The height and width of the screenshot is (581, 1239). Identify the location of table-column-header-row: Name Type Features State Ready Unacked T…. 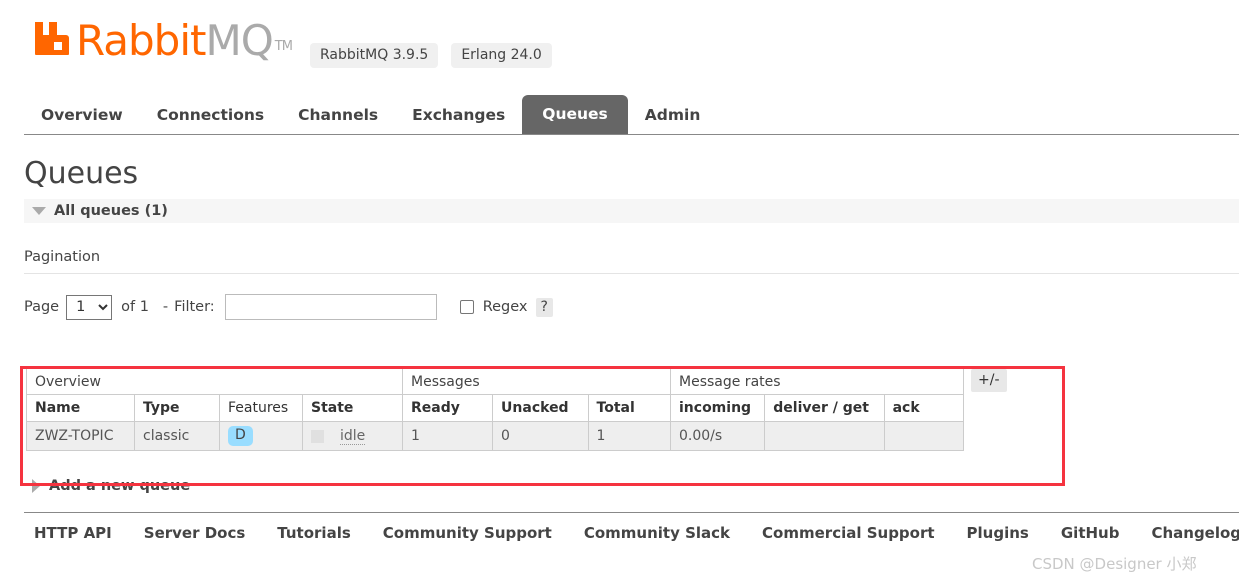
(495, 408).